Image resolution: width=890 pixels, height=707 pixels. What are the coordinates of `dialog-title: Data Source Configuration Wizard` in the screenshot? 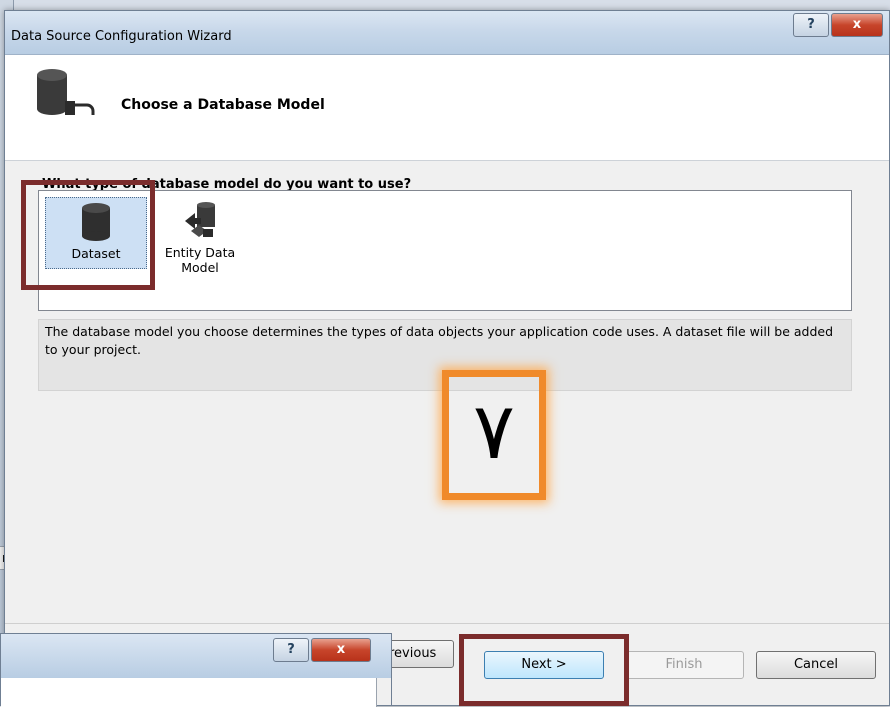 It's located at (121, 36).